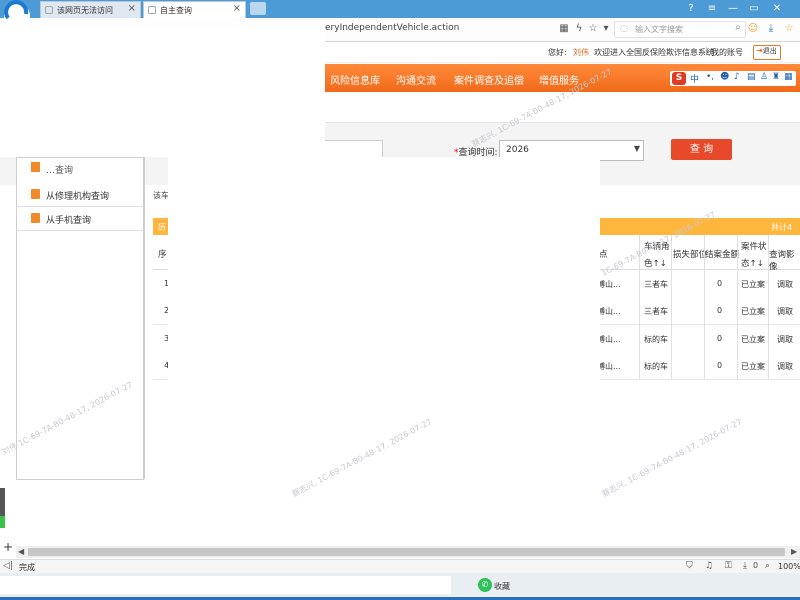 The image size is (800, 600). I want to click on help-icon: ?, so click(691, 9).